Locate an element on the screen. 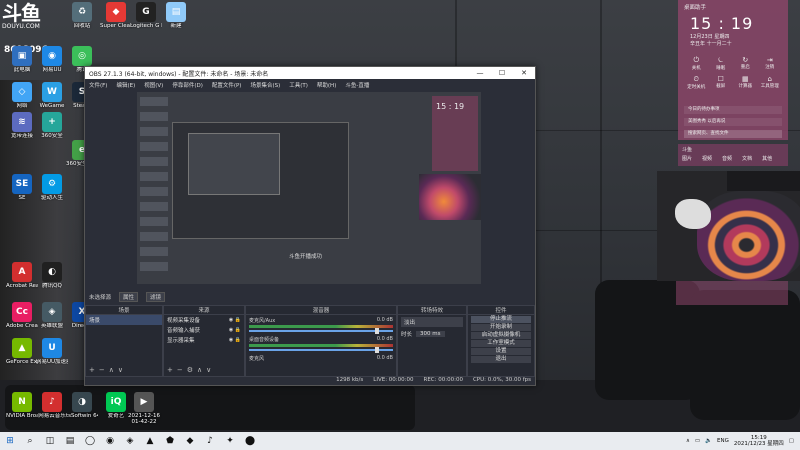  taskbar-app-icon: ◆ is located at coordinates (190, 441).